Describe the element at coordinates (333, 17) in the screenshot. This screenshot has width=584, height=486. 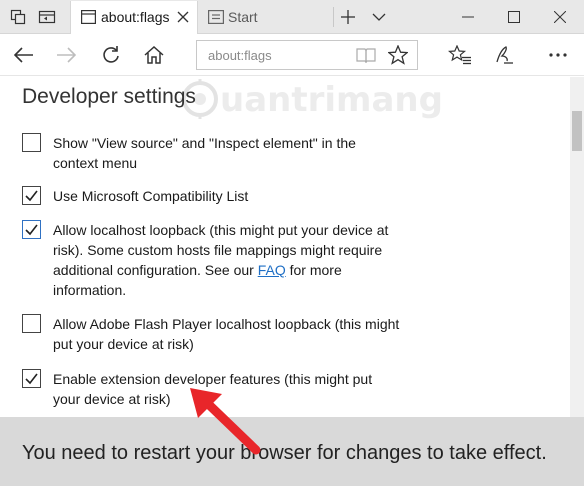
I see `tab-divider` at that location.